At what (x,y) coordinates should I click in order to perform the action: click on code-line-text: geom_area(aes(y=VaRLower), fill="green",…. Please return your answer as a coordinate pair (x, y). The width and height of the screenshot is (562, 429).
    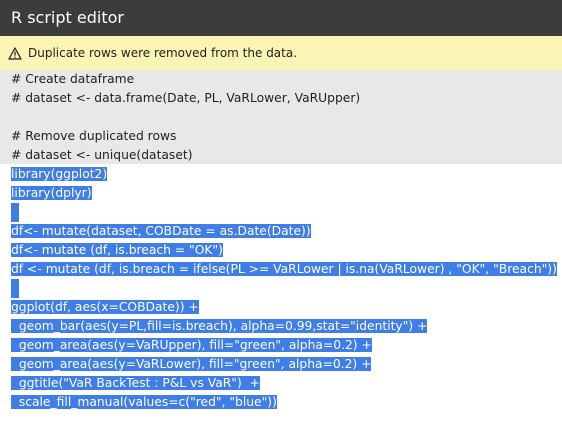
    Looking at the image, I should click on (191, 364).